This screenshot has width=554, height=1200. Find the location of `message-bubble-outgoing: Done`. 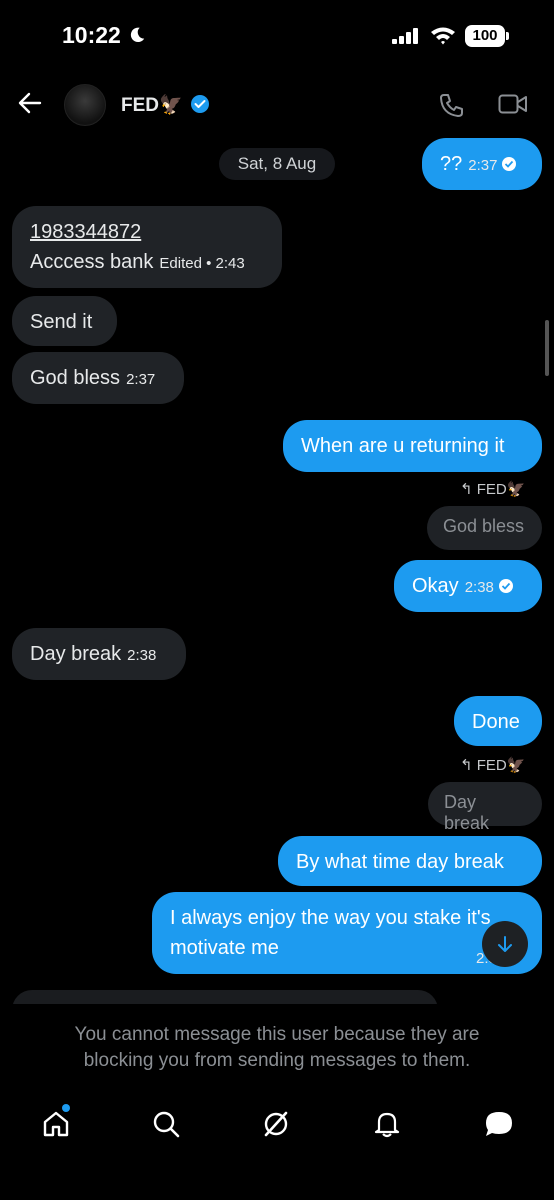

message-bubble-outgoing: Done is located at coordinates (498, 721).